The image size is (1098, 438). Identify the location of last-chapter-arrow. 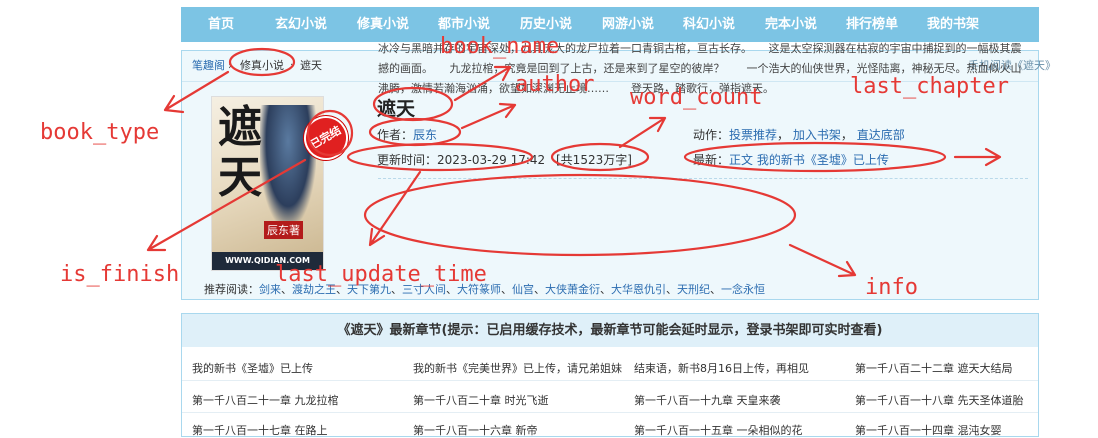
(977, 157).